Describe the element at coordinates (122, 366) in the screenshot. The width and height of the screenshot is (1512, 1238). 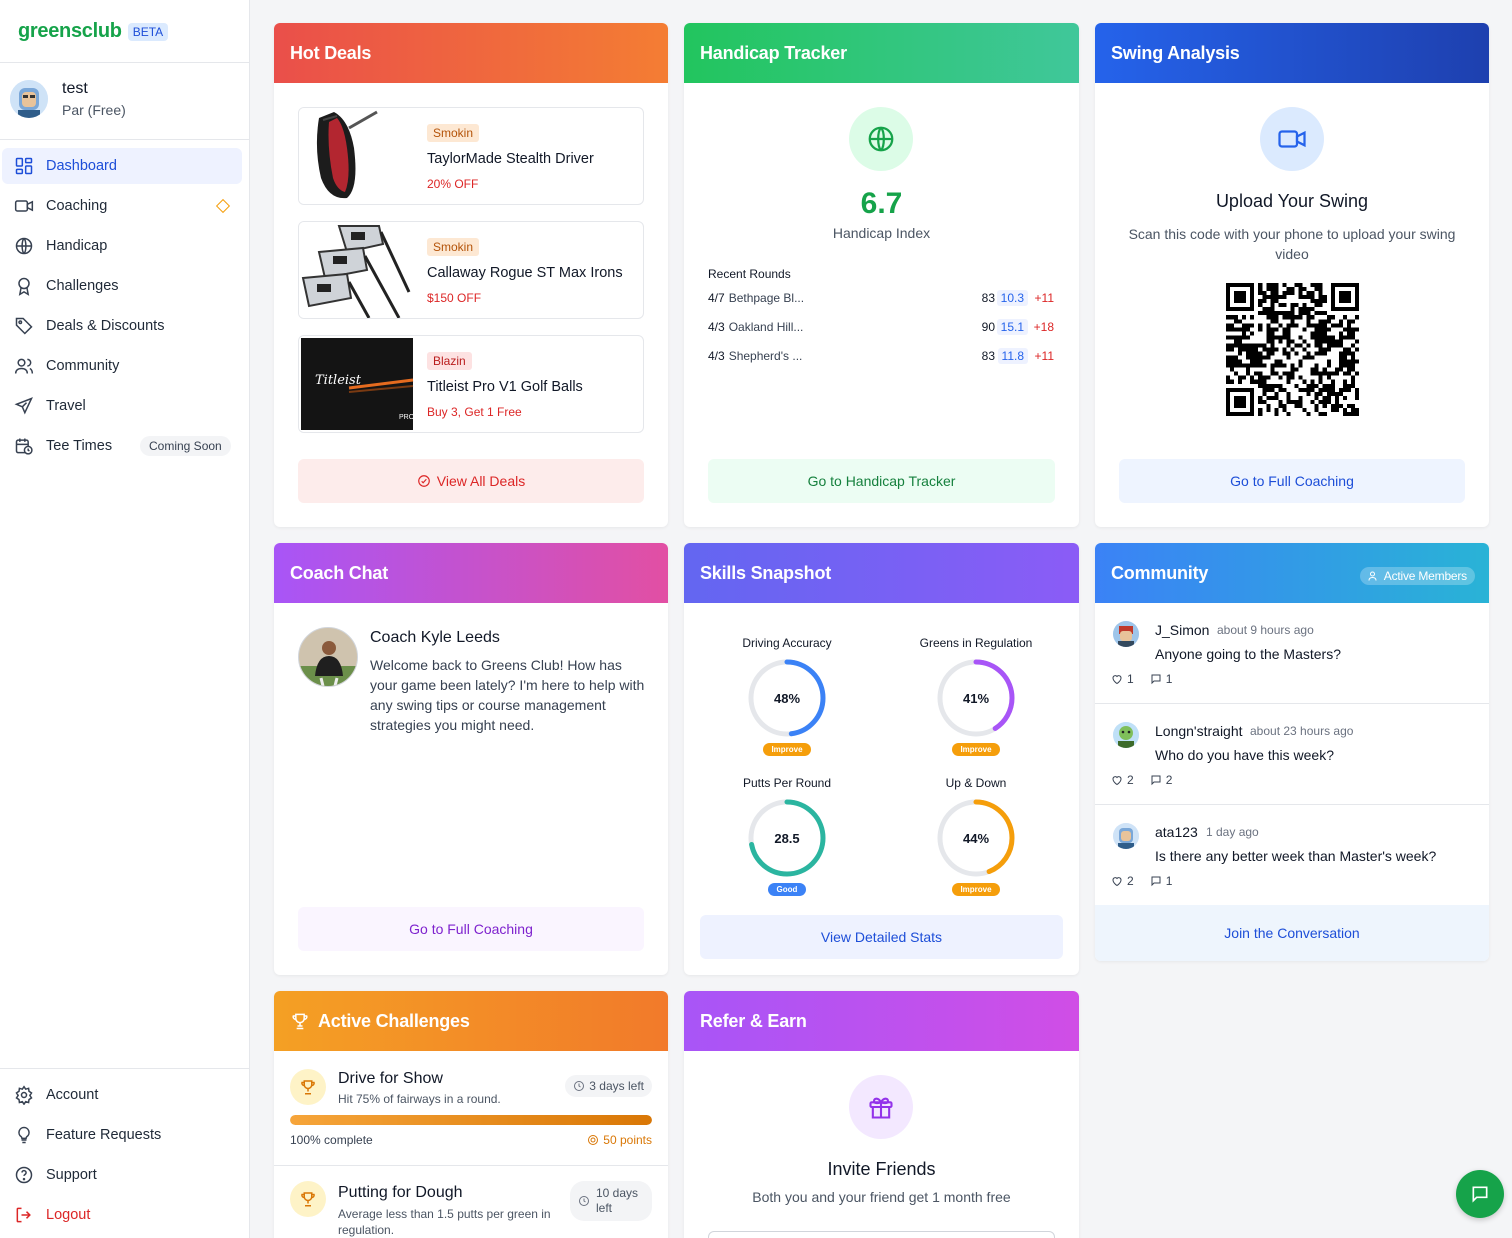
I see `nav-item-community: Community` at that location.